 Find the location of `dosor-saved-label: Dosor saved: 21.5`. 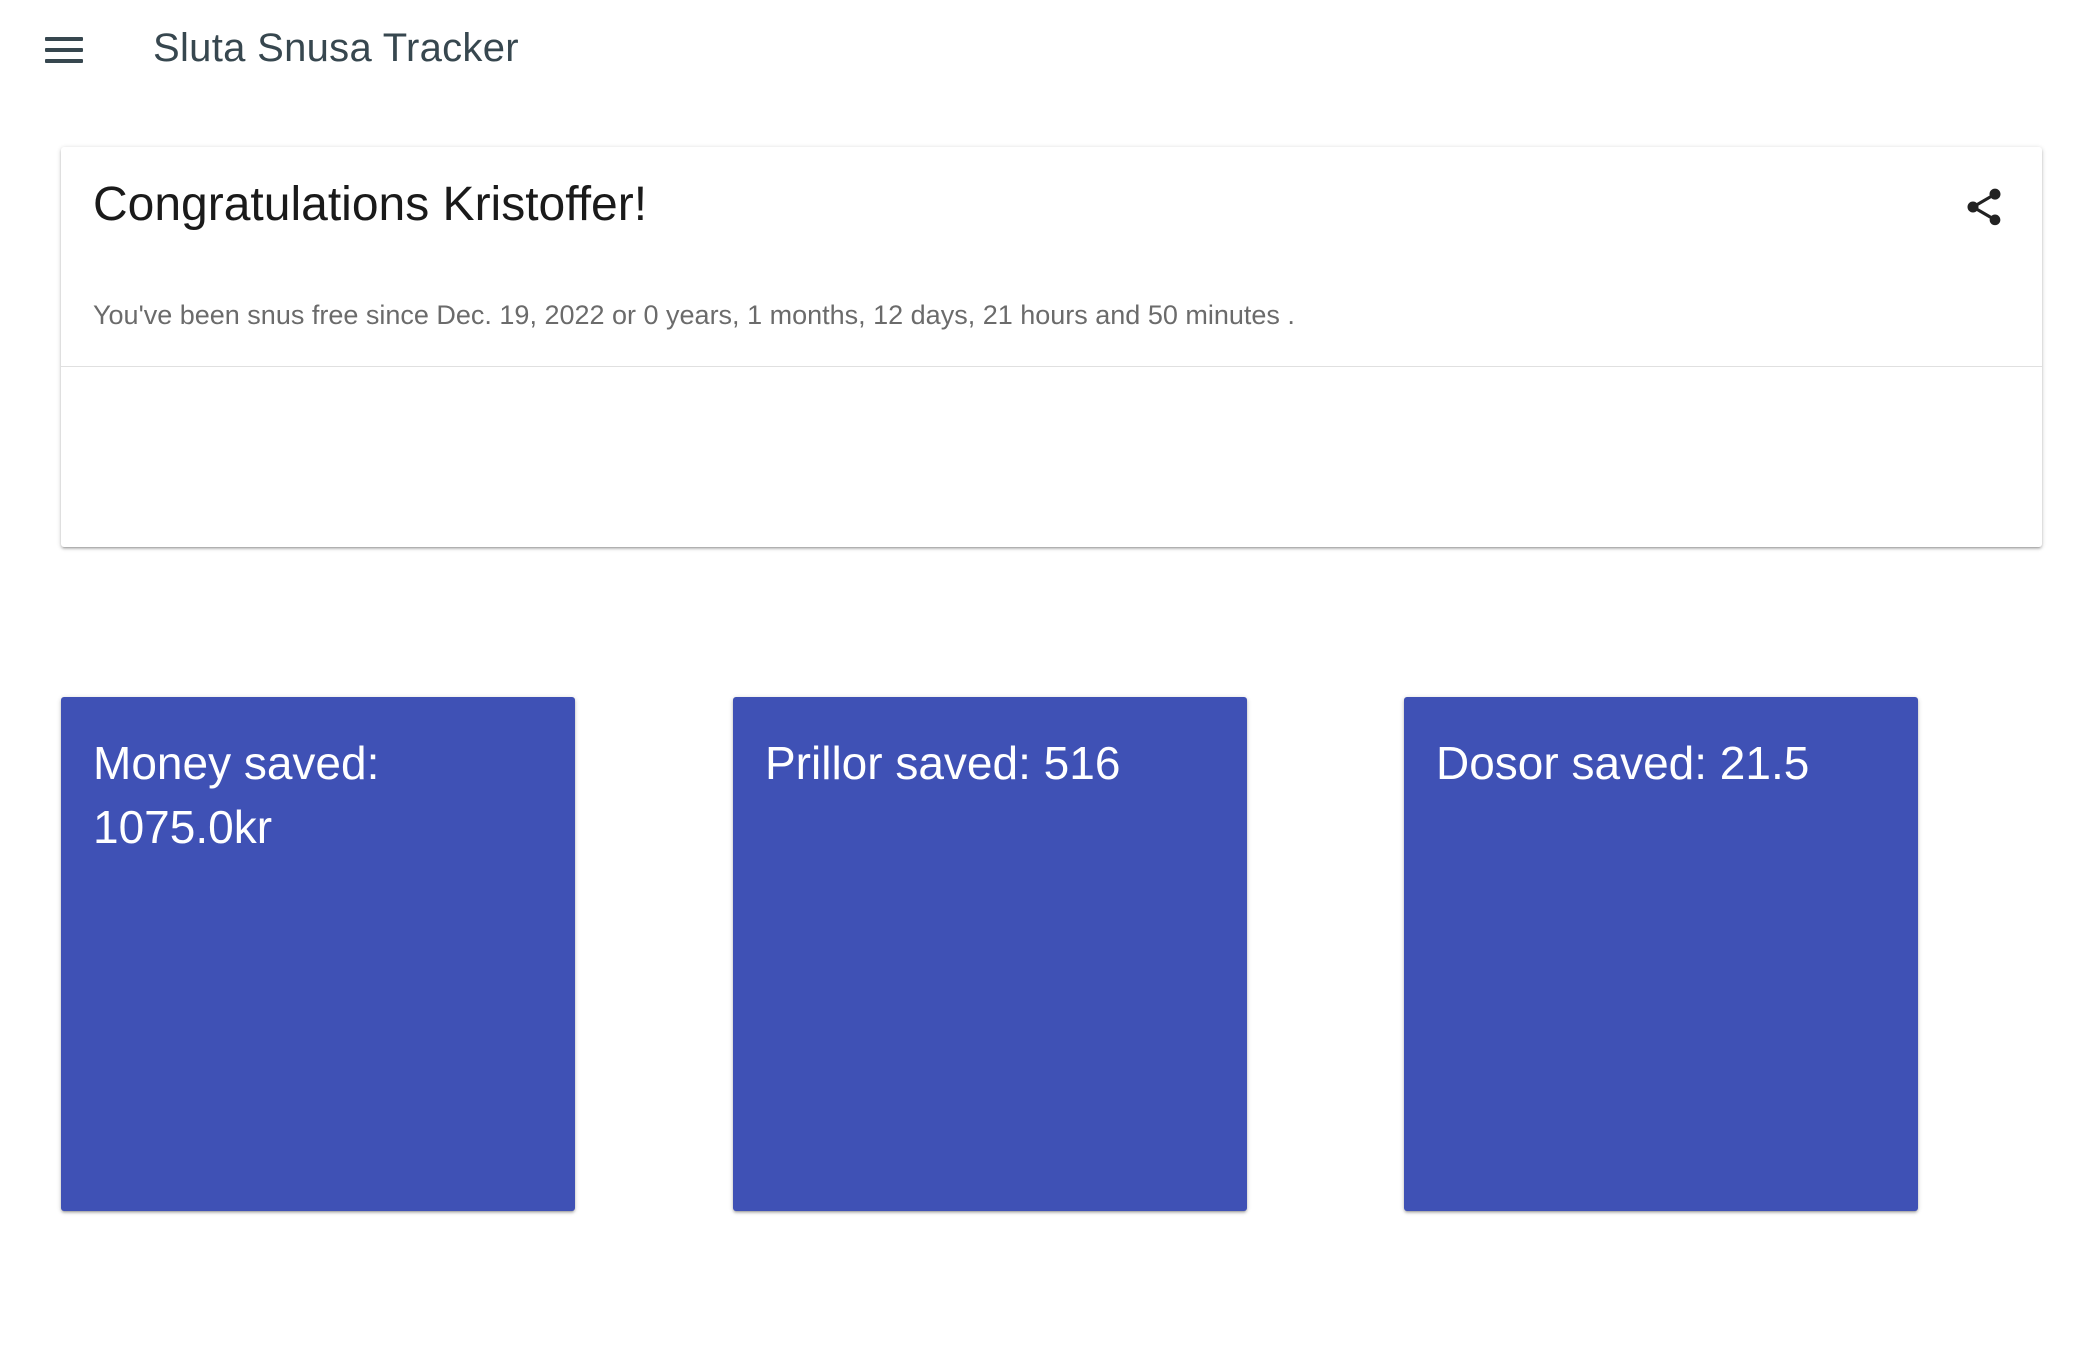

dosor-saved-label: Dosor saved: 21.5 is located at coordinates (1623, 763).